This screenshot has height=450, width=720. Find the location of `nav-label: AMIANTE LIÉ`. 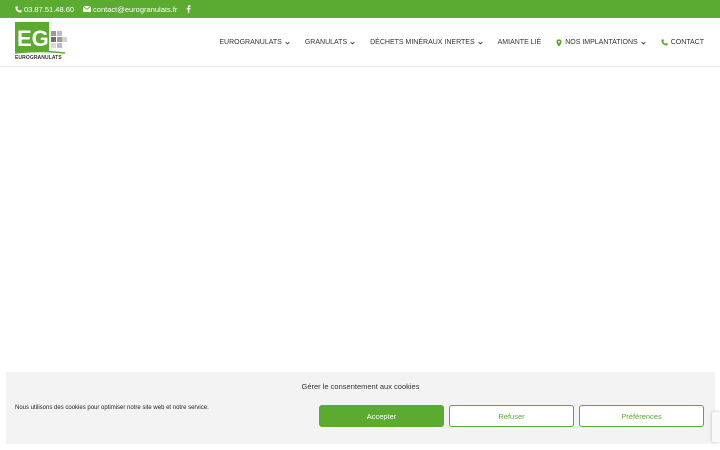

nav-label: AMIANTE LIÉ is located at coordinates (520, 42).